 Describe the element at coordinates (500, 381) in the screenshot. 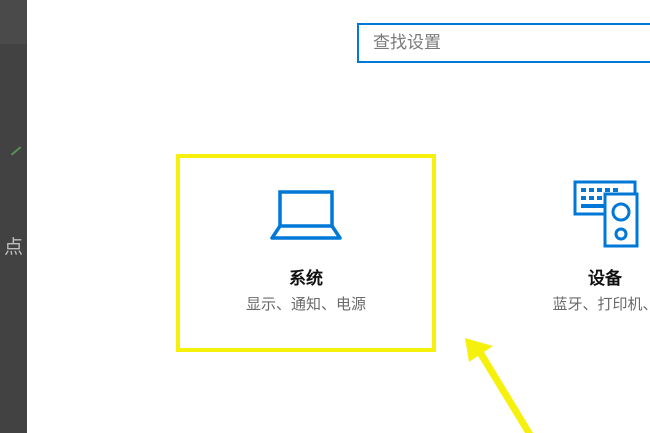

I see `yellow-arrow-icon` at that location.